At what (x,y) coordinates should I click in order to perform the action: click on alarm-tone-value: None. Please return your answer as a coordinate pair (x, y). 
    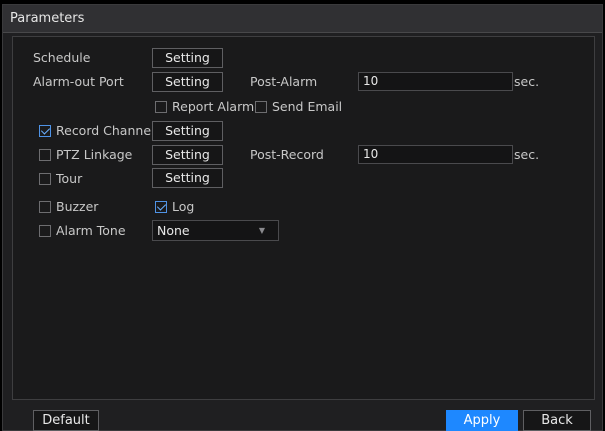
    Looking at the image, I should click on (173, 230).